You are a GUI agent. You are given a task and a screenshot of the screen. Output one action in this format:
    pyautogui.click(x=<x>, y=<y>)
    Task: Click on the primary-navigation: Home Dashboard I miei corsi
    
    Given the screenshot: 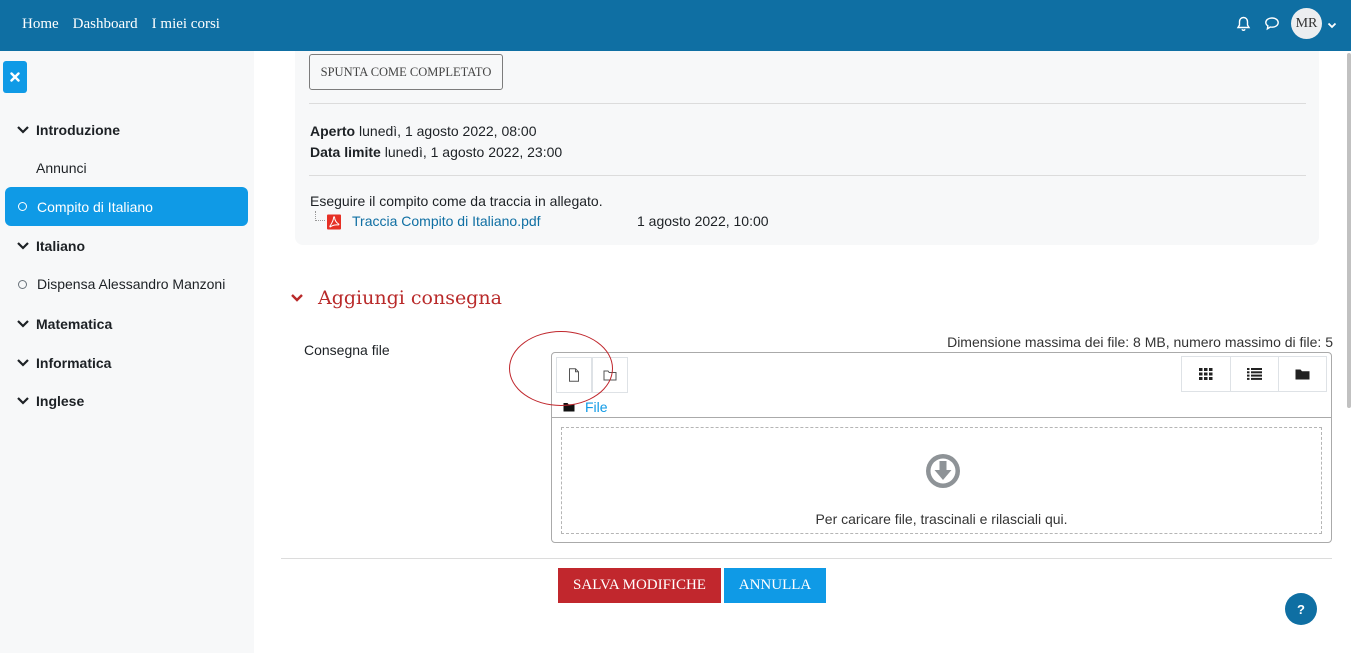 What is the action you would take?
    pyautogui.click(x=121, y=24)
    